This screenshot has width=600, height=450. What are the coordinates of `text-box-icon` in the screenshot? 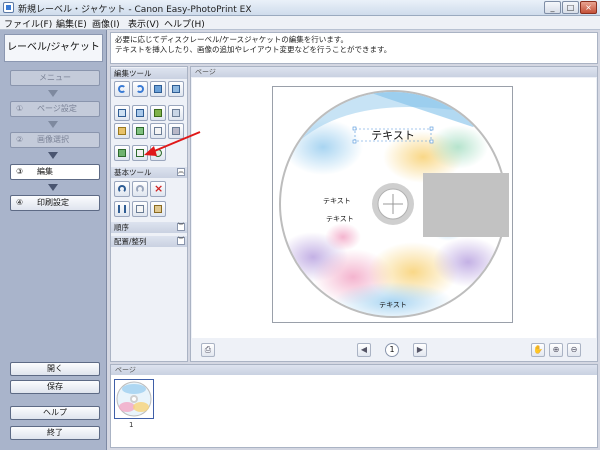 It's located at (140, 113).